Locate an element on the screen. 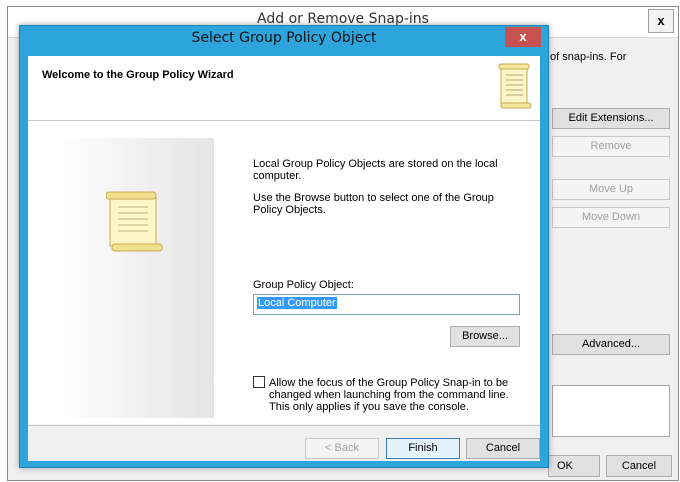  background-close-button: x is located at coordinates (661, 21).